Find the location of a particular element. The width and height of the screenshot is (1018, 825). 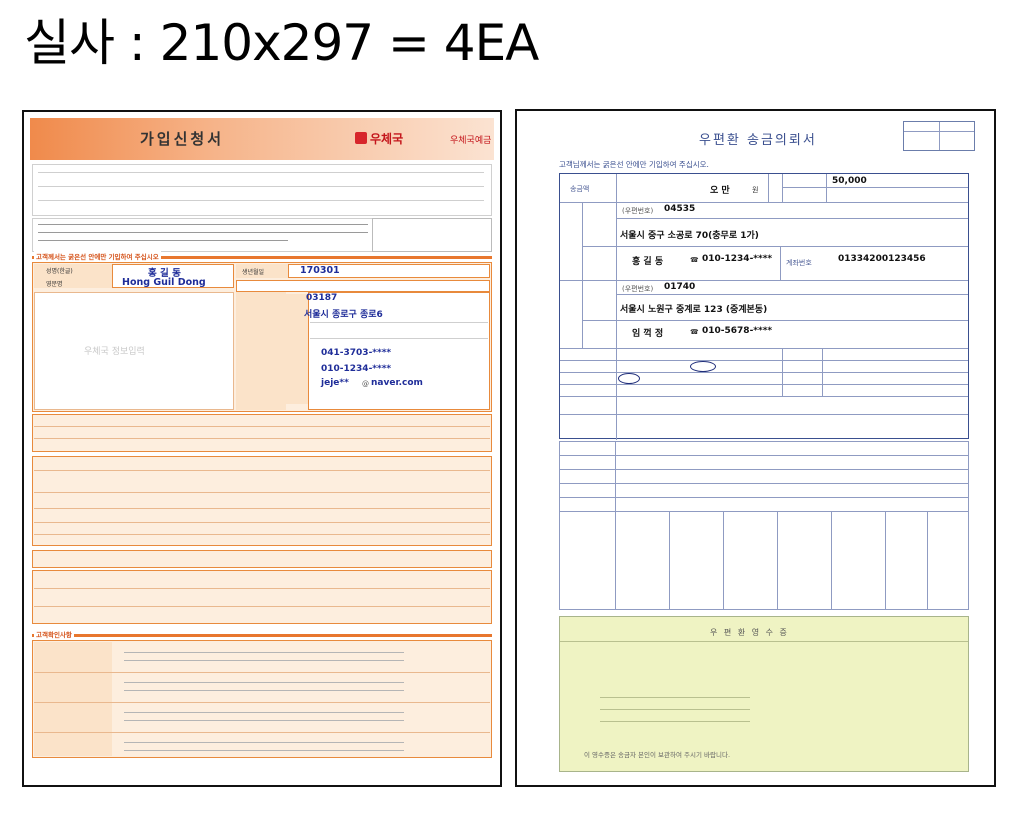

email-id-value: jeje** is located at coordinates (335, 383).